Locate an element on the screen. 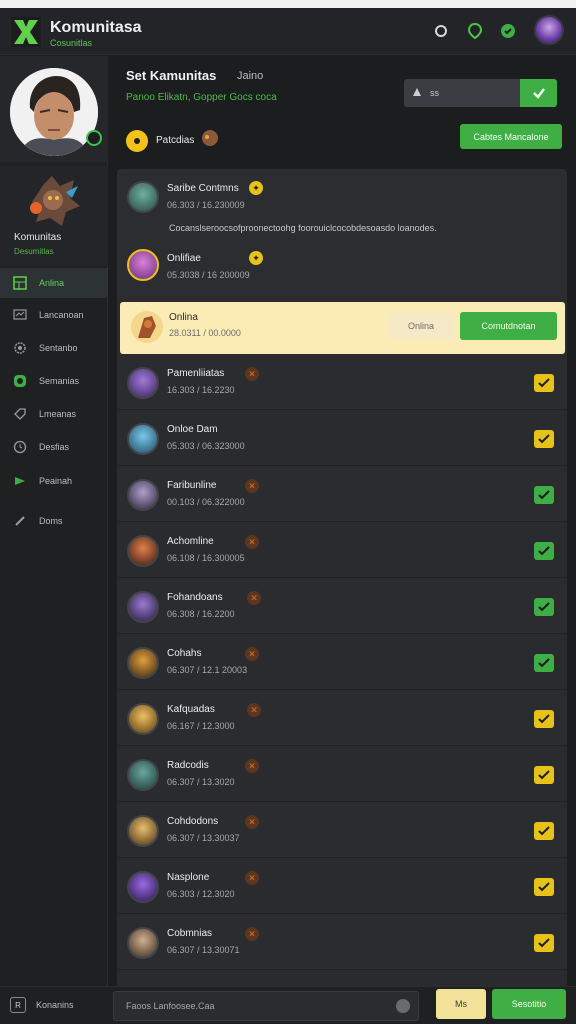 This screenshot has width=576, height=1024. sidebar-item-desfias: Desfias is located at coordinates (54, 447).